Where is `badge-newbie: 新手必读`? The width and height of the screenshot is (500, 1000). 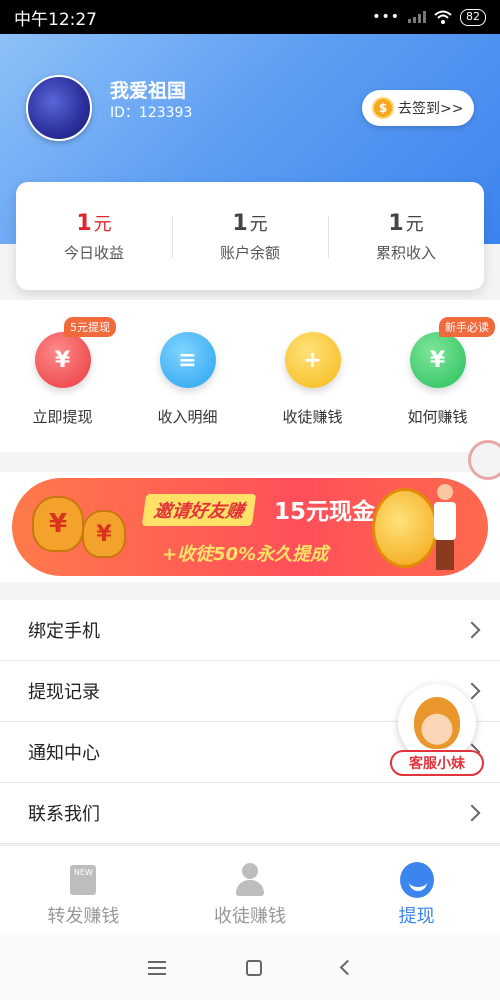
badge-newbie: 新手必读 is located at coordinates (467, 327).